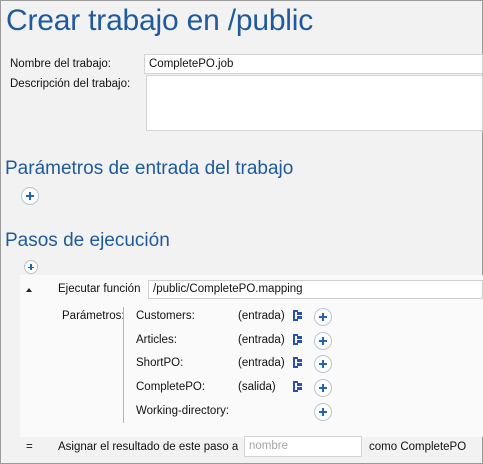 This screenshot has height=464, width=483. Describe the element at coordinates (160, 363) in the screenshot. I see `param-name: ShortPO:` at that location.